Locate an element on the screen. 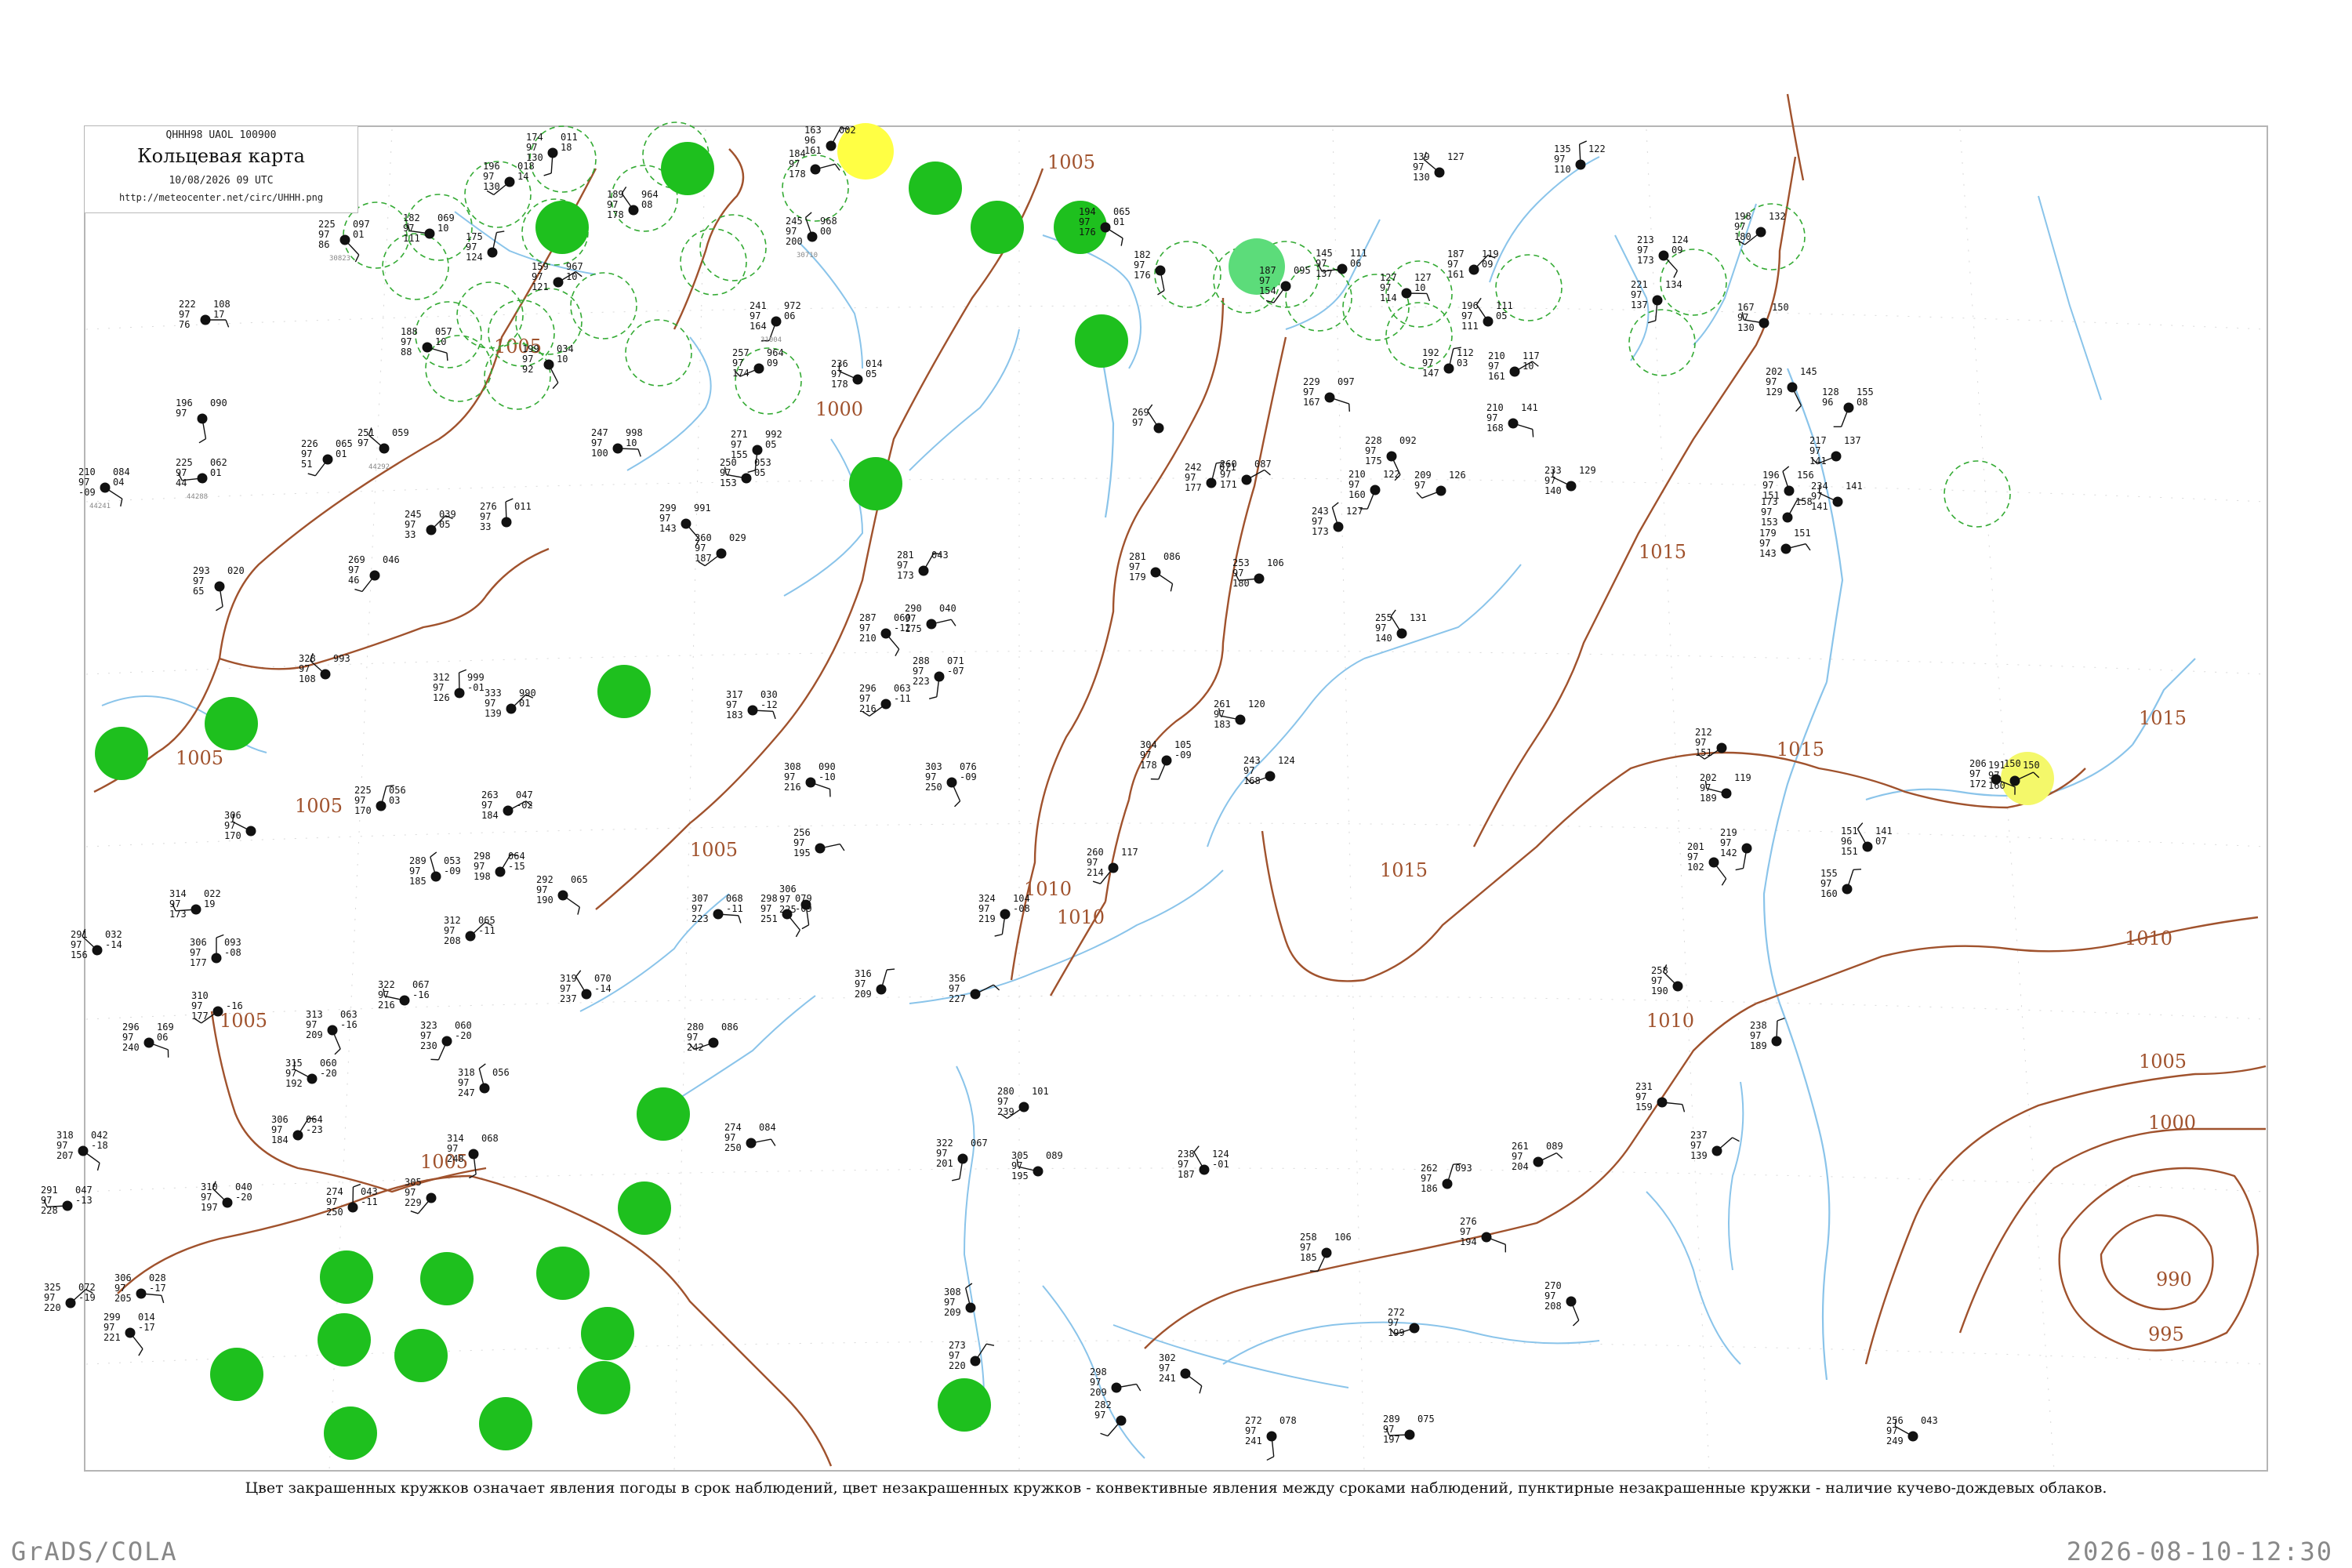  station-plot: 29897198 064-15 is located at coordinates (500, 866).